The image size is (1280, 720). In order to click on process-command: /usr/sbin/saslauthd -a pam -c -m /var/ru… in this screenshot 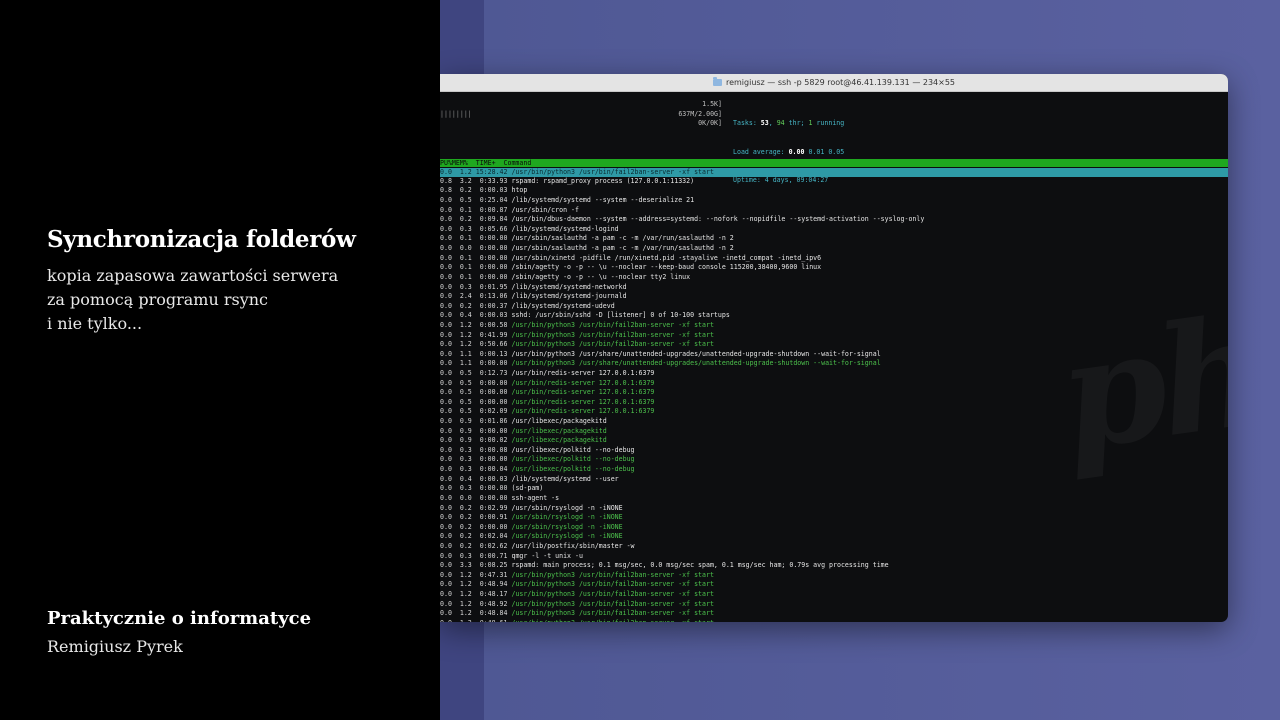, I will do `click(622, 248)`.